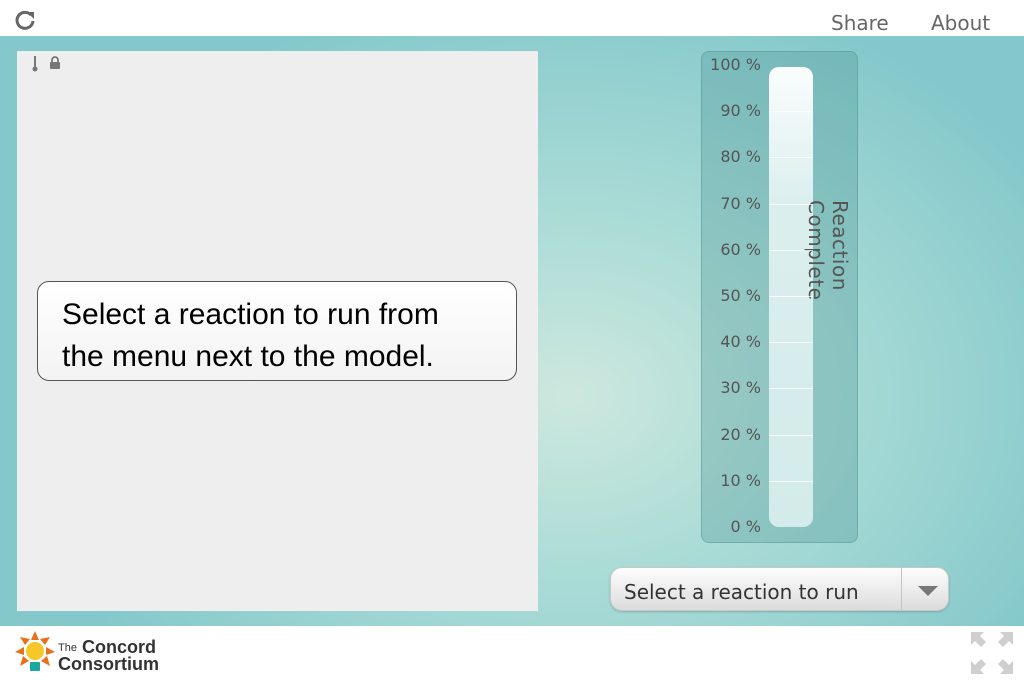 The width and height of the screenshot is (1024, 684). What do you see at coordinates (740, 434) in the screenshot?
I see `gauge-tick-label: 20 %` at bounding box center [740, 434].